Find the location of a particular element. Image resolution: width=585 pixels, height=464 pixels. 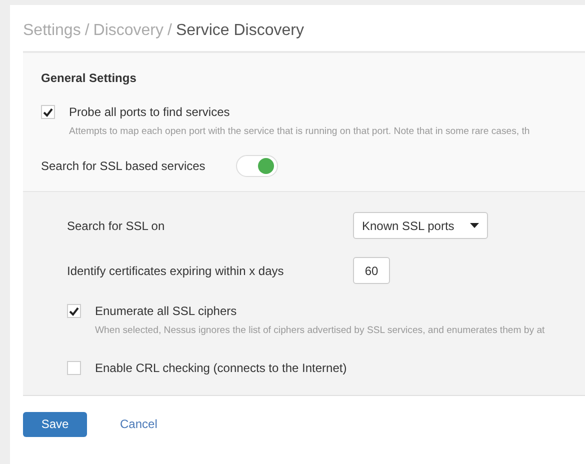

checkbox-label: Enable CRL checking (connects to the Internet) is located at coordinates (221, 368).